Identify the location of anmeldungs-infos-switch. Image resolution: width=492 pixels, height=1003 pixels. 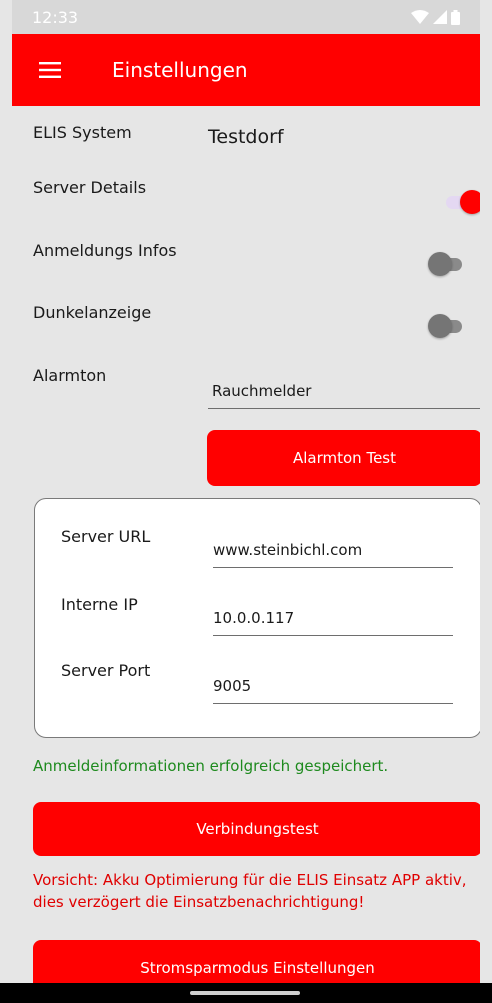
(447, 264).